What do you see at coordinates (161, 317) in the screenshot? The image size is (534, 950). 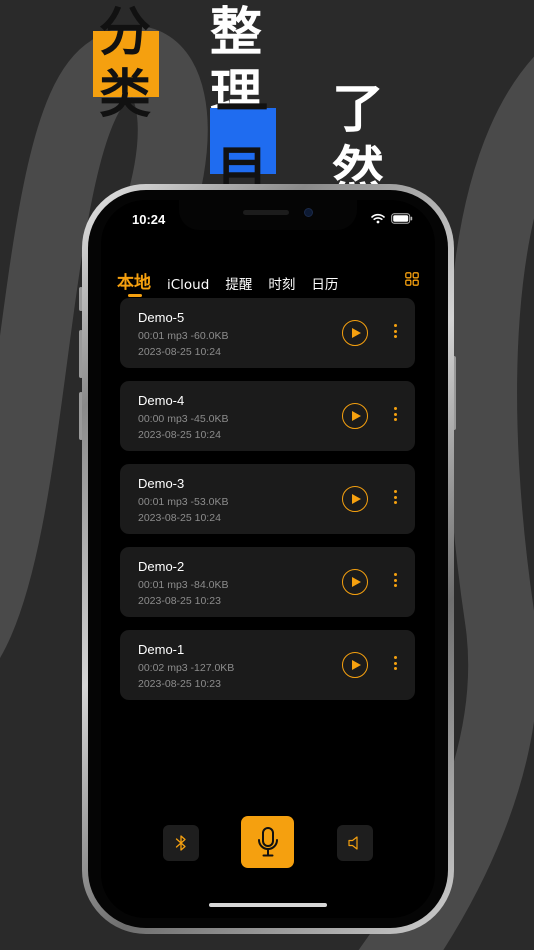 I see `recording-title: Demo-5` at bounding box center [161, 317].